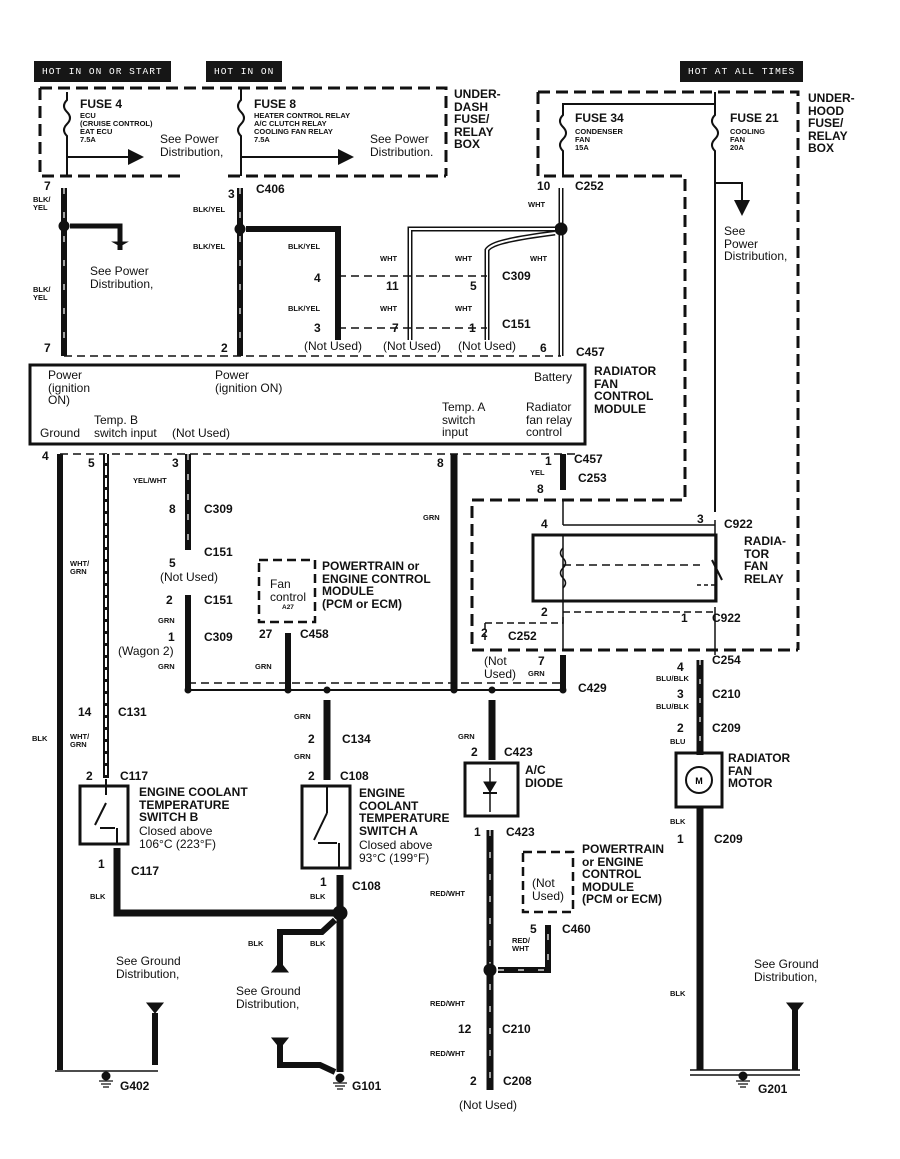 The image size is (900, 1159). Describe the element at coordinates (742, 71) in the screenshot. I see `hot-at-all-times-label: HOT AT ALL TIMES` at that location.